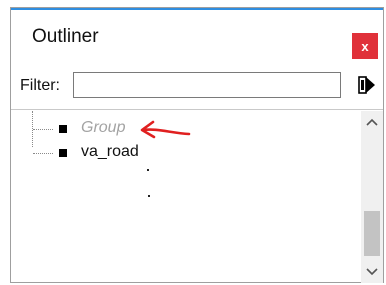 The image size is (386, 285). I want to click on filter-arrow-icon, so click(366, 85).